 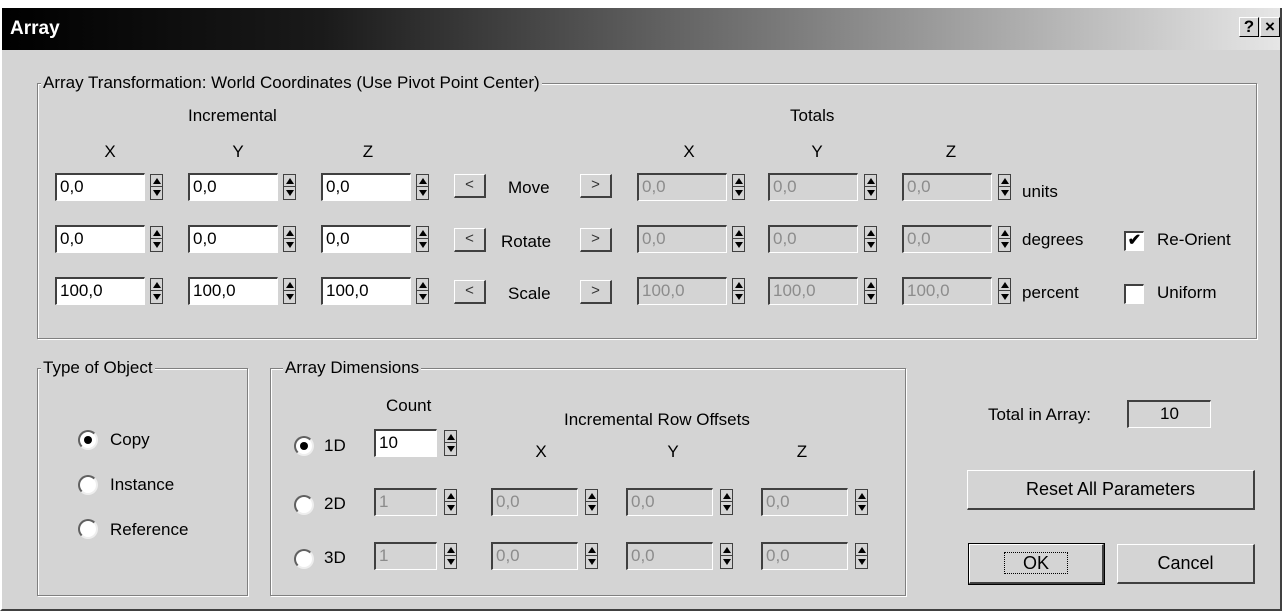 I want to click on reference-label: Reference, so click(x=149, y=529).